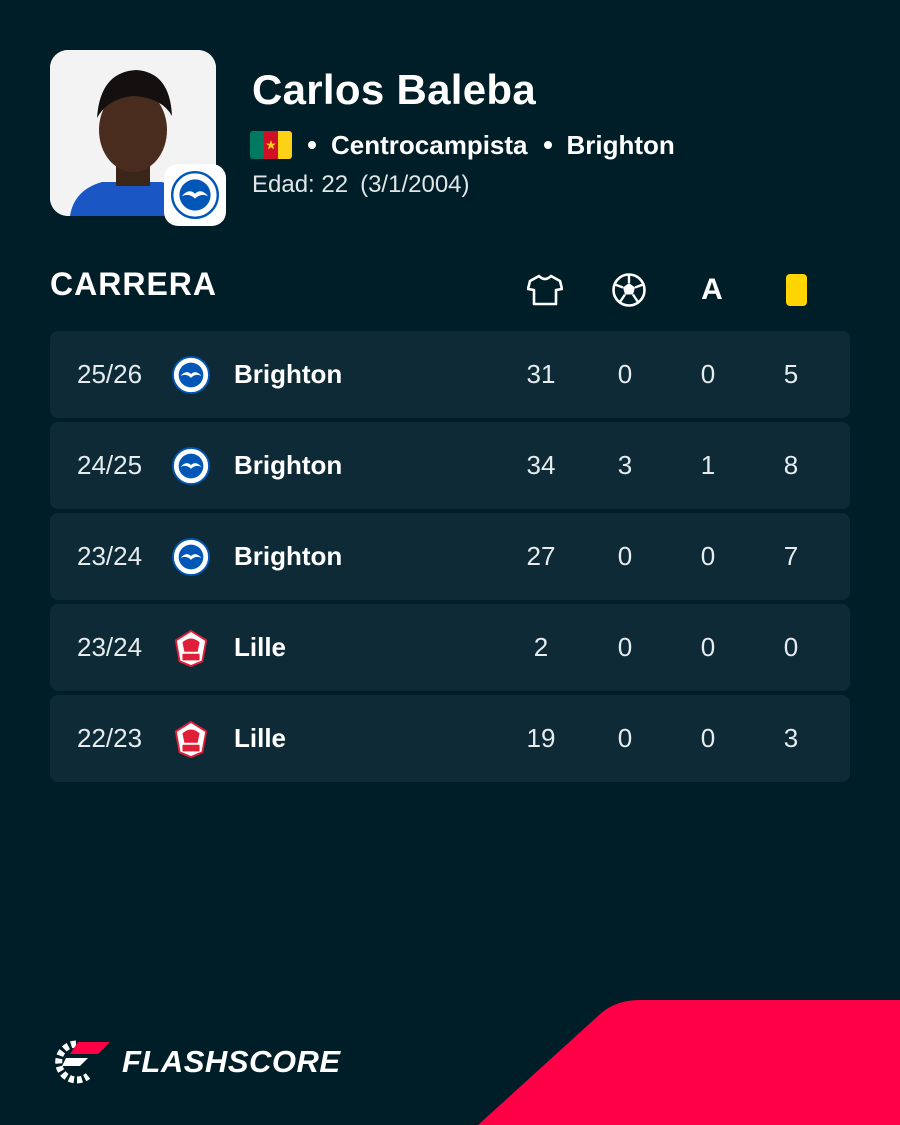 This screenshot has height=1125, width=900. I want to click on appearances-value: 27, so click(541, 556).